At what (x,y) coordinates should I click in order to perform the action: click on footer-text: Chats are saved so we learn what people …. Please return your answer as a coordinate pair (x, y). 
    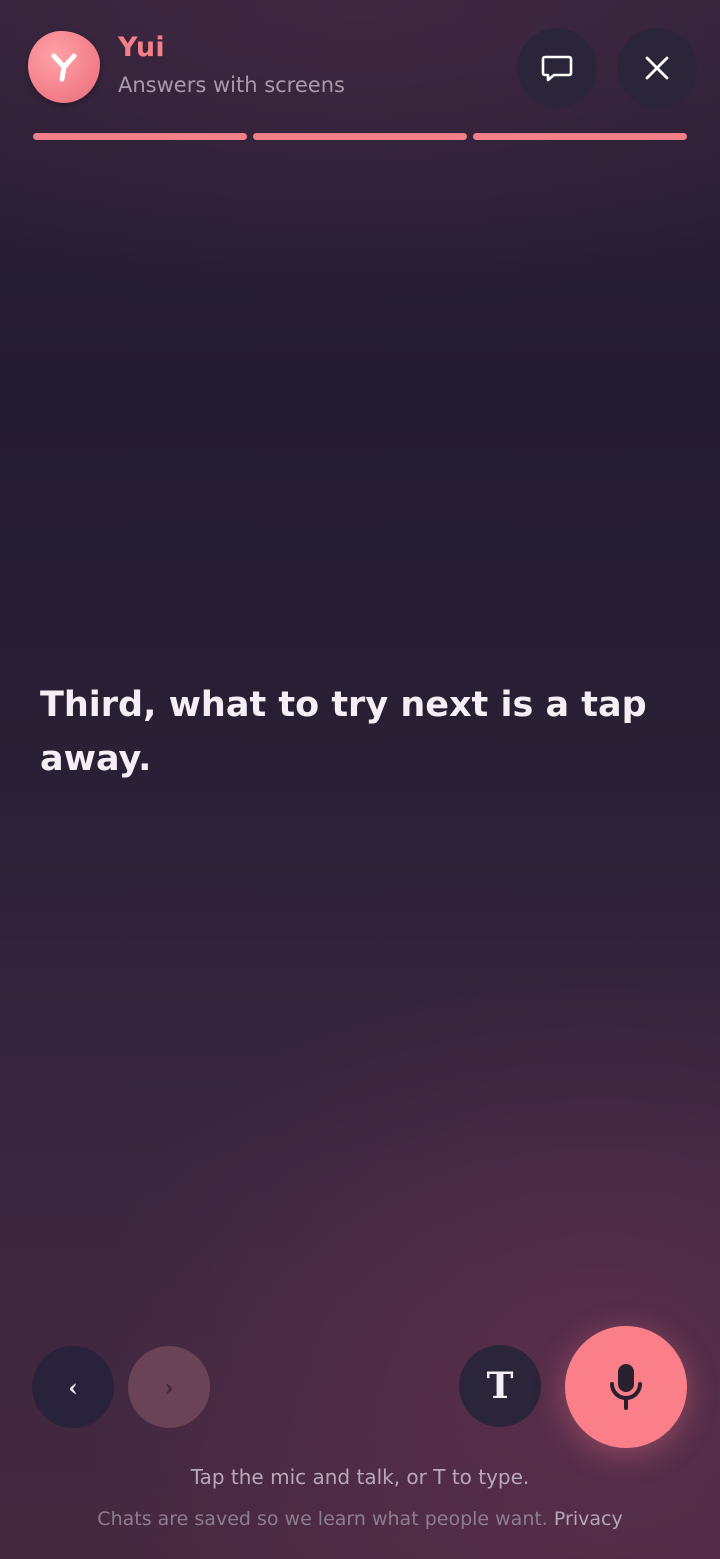
    Looking at the image, I should click on (322, 1519).